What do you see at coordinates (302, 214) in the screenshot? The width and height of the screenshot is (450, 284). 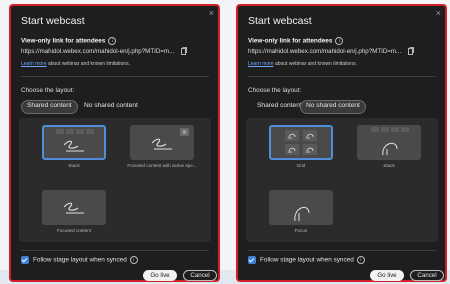 I see `face-focus-icon` at bounding box center [302, 214].